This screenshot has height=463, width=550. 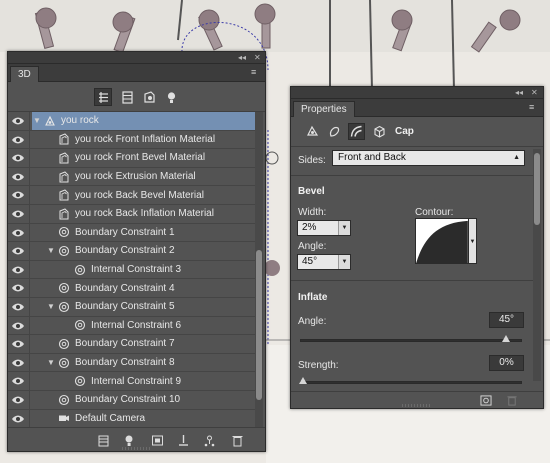 I want to click on scene-row-name-cell: you rock Back Bevel Material, so click(x=151, y=195).